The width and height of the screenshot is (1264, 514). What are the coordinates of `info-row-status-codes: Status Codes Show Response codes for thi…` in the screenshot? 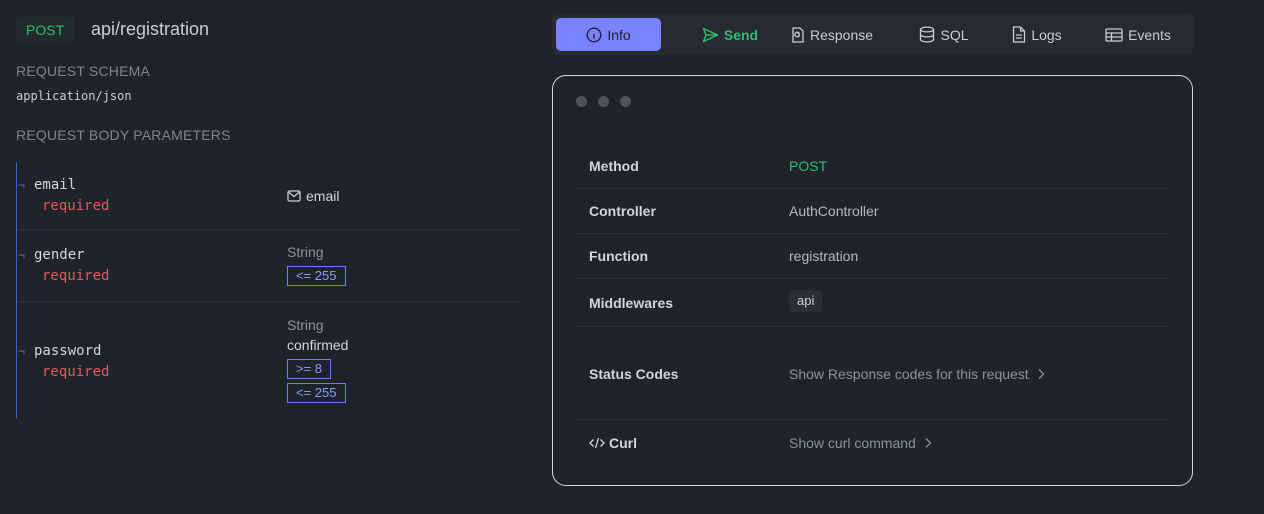 It's located at (872, 373).